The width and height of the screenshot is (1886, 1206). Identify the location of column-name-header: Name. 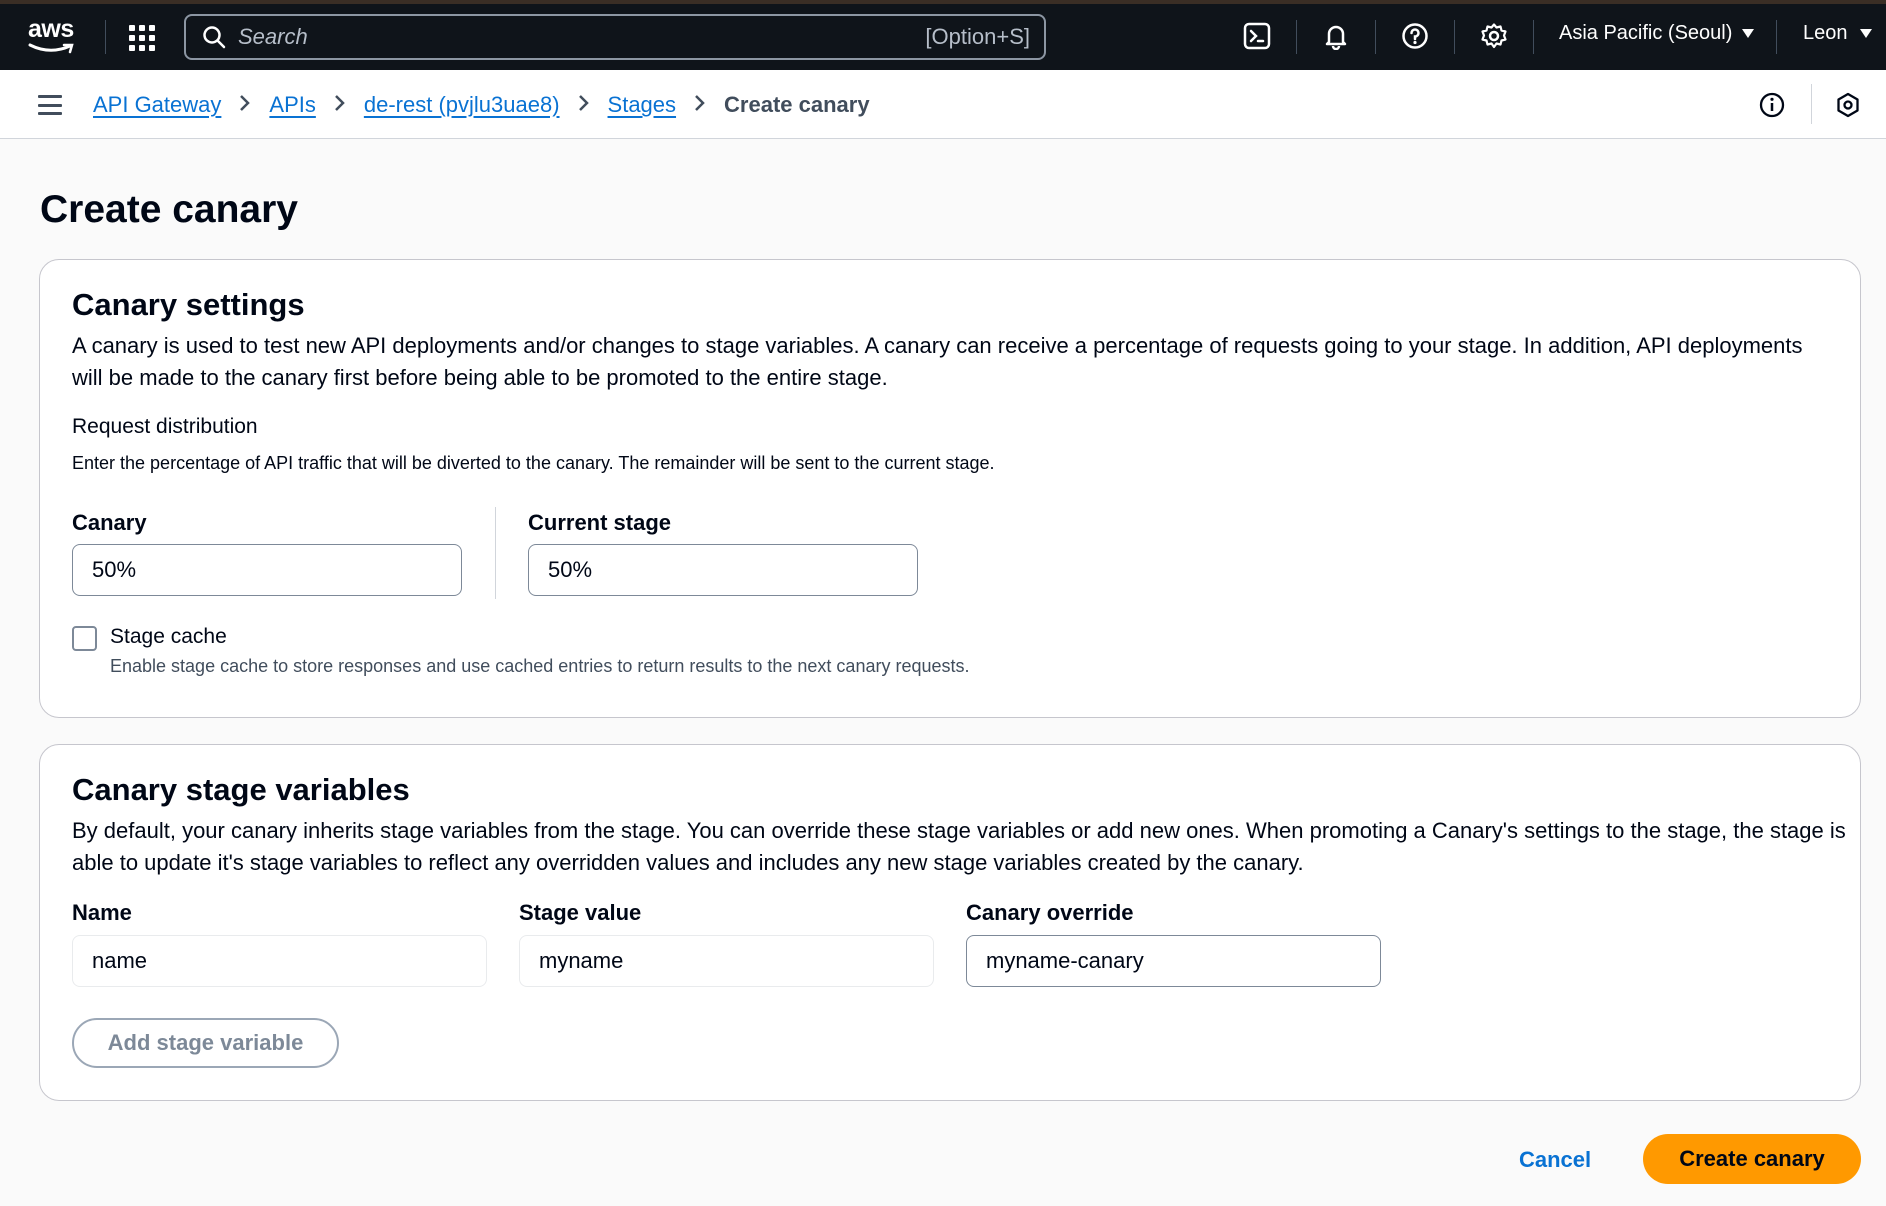
(102, 912).